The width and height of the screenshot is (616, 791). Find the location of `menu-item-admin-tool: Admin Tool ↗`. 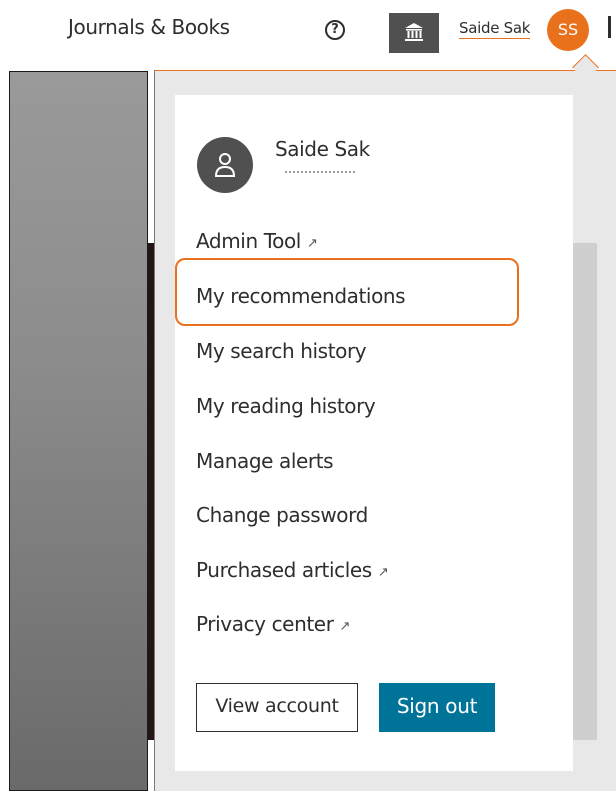

menu-item-admin-tool: Admin Tool ↗ is located at coordinates (257, 241).